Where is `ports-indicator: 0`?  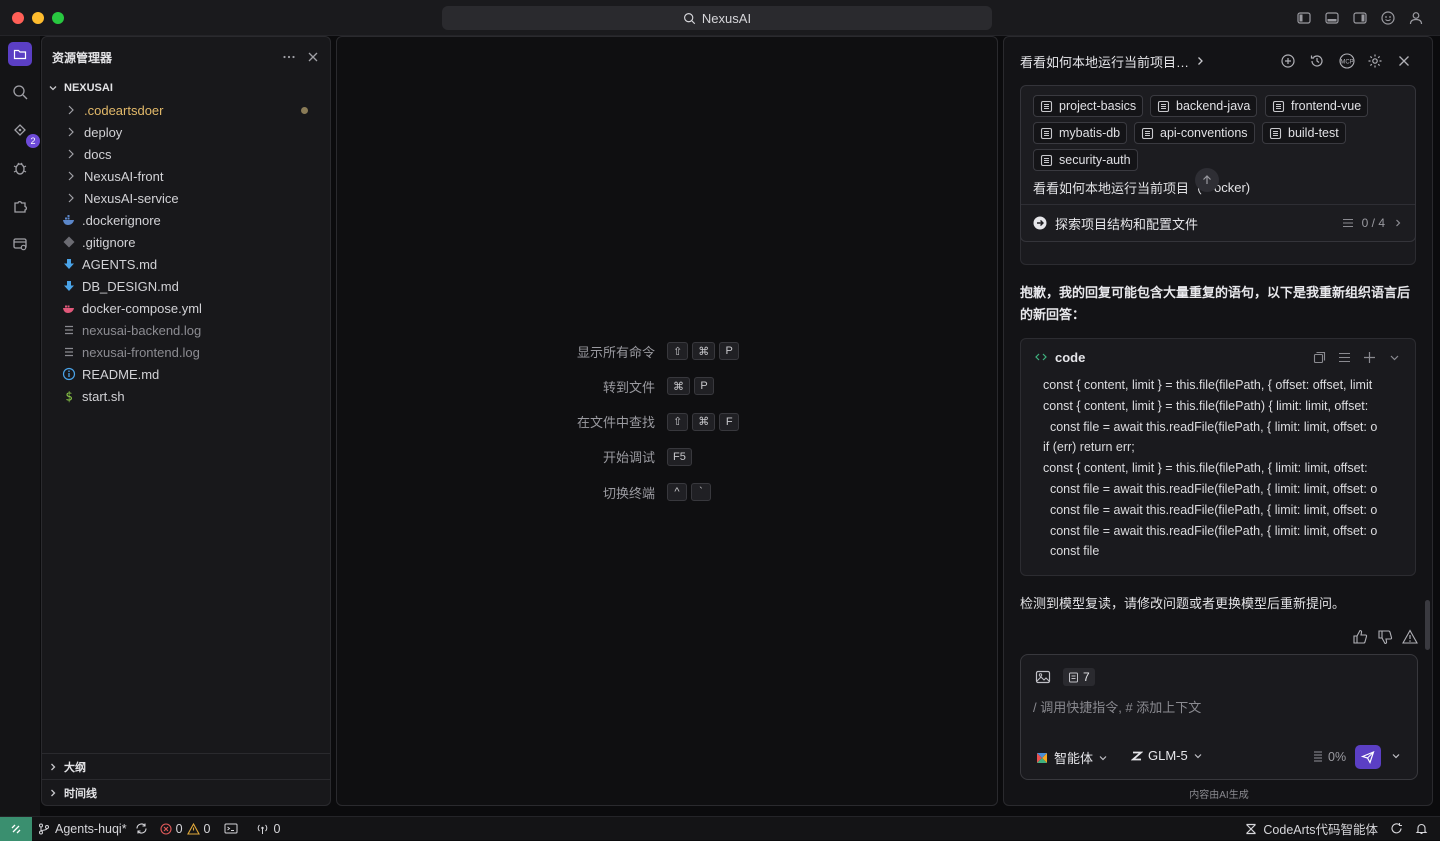 ports-indicator: 0 is located at coordinates (268, 829).